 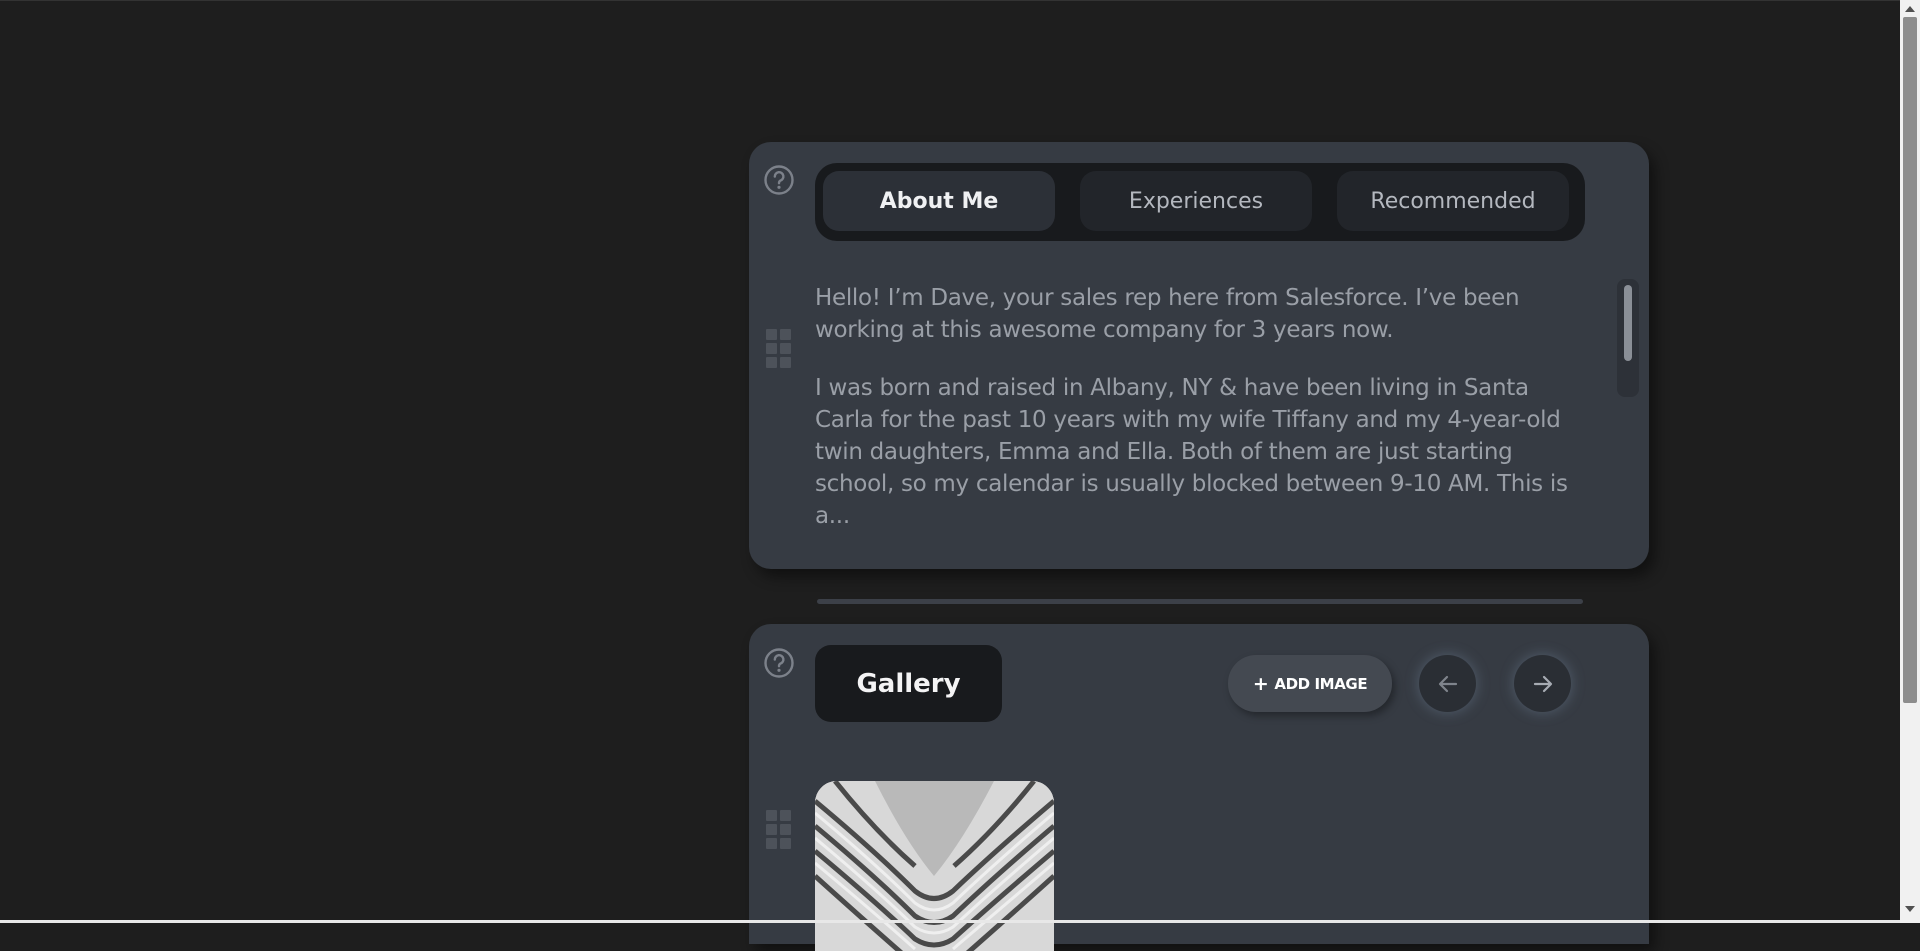 What do you see at coordinates (1910, 360) in the screenshot?
I see `page-scrollbar-thumb` at bounding box center [1910, 360].